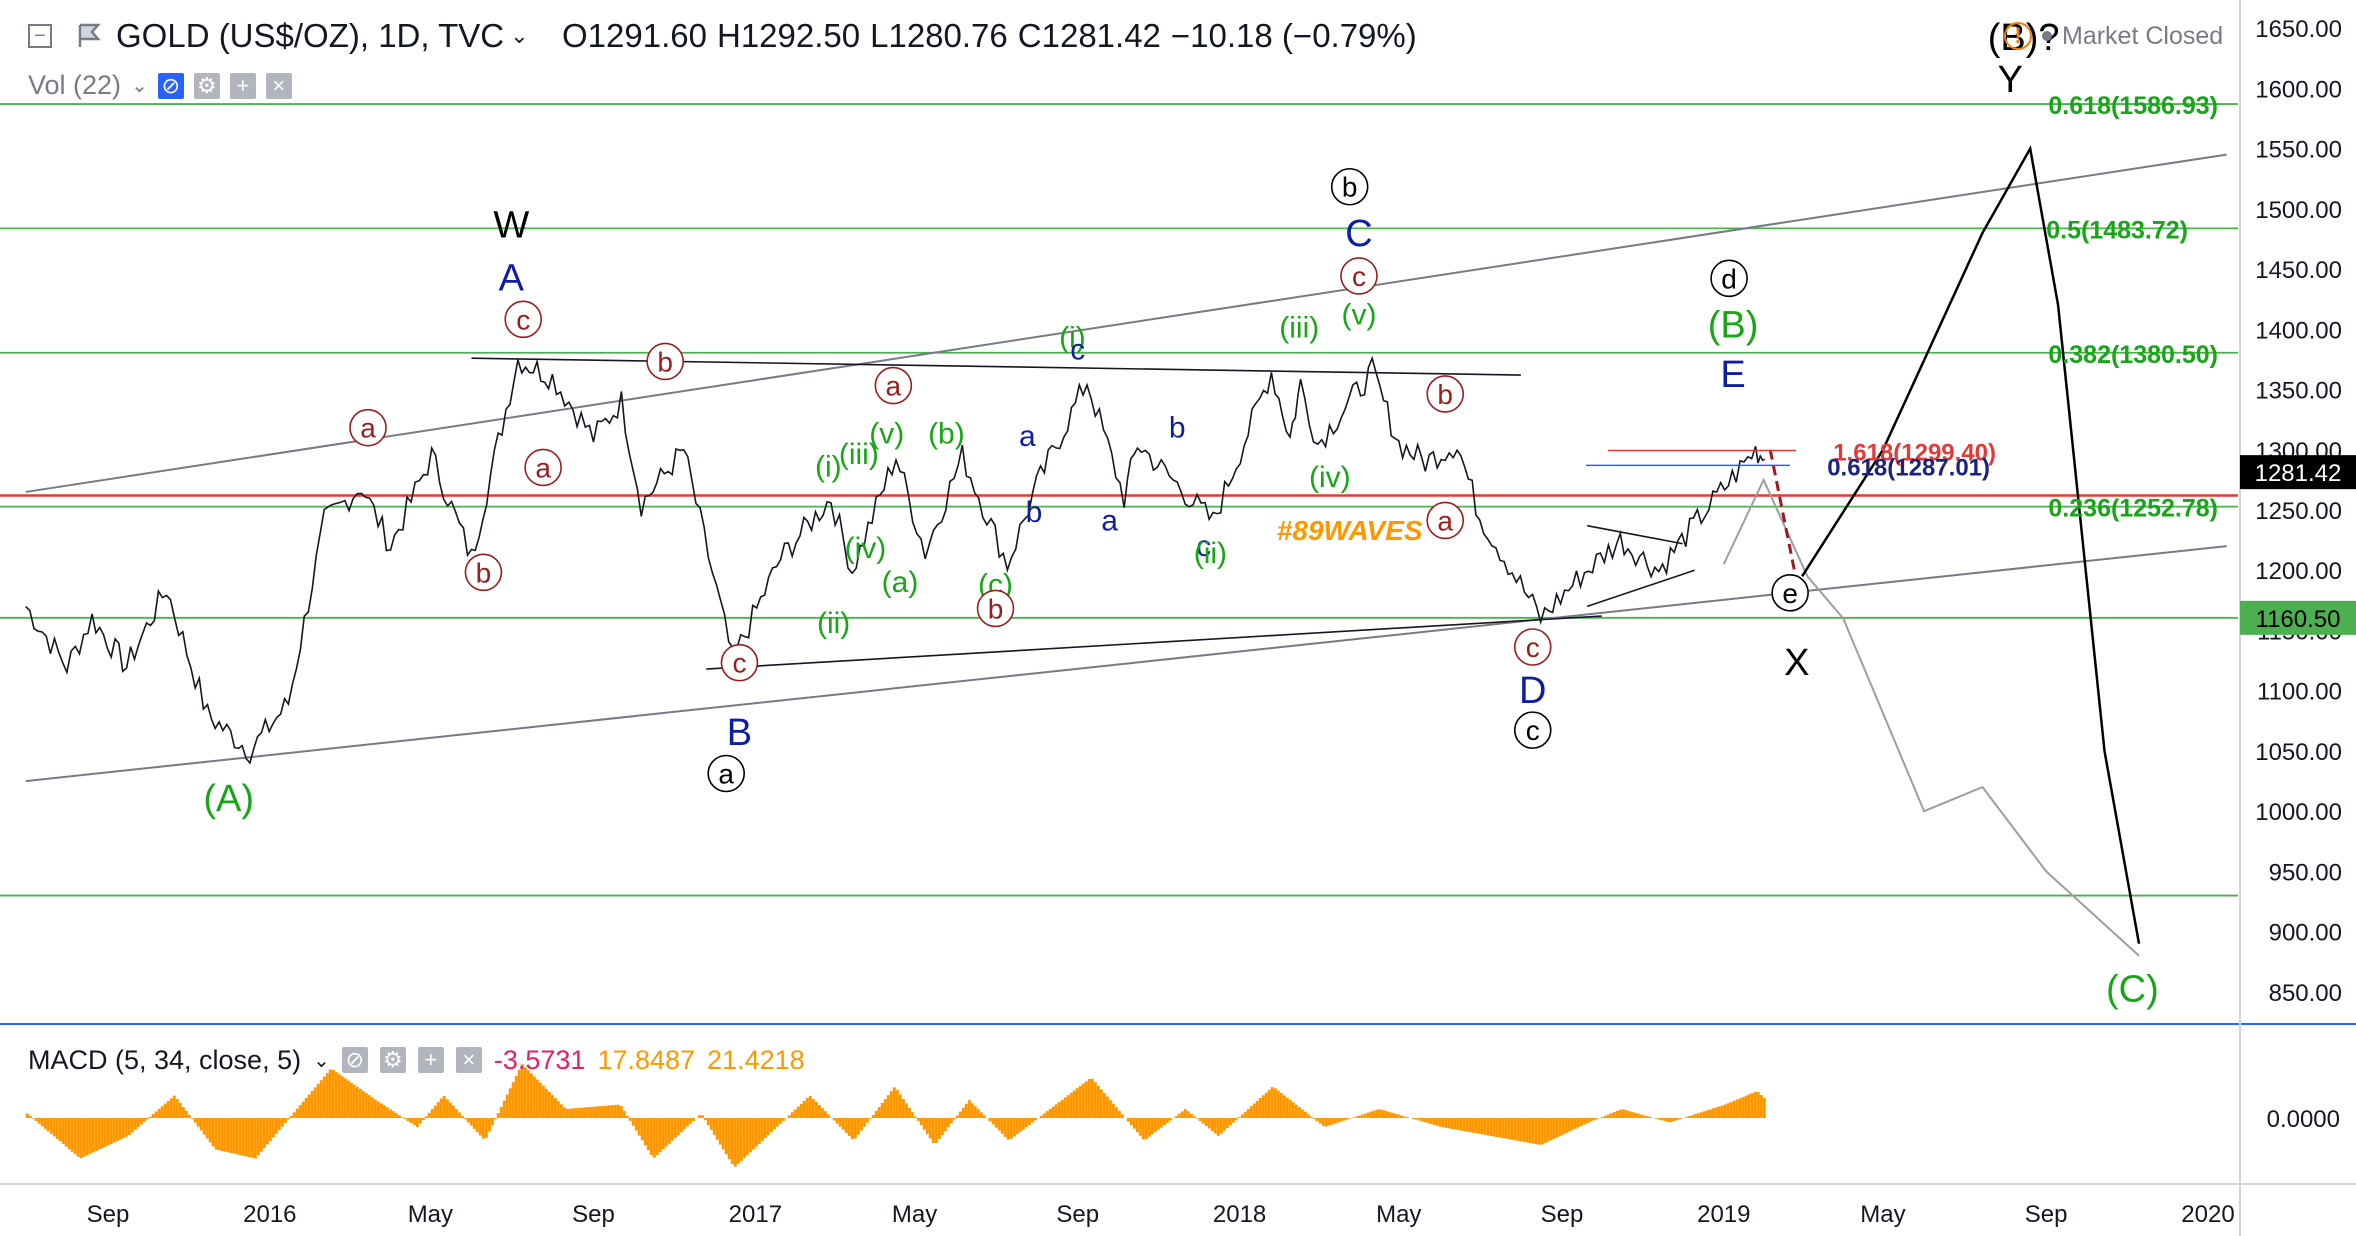  What do you see at coordinates (2298, 619) in the screenshot?
I see `support-label: 1160.50` at bounding box center [2298, 619].